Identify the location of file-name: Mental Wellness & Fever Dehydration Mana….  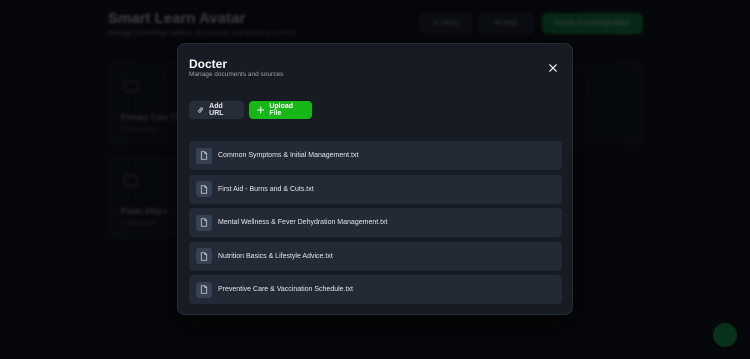
(303, 223).